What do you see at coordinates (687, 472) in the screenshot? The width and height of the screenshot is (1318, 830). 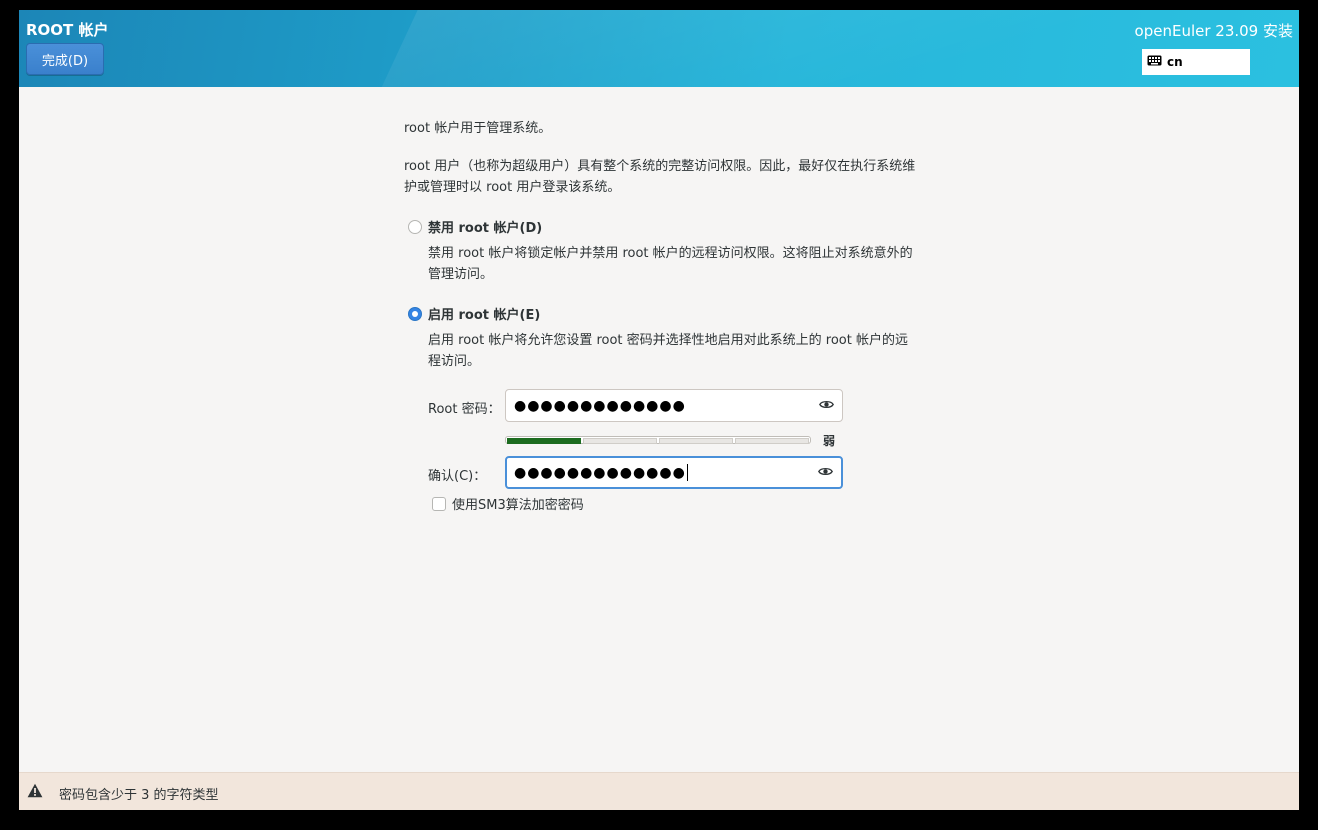 I see `text-caret` at bounding box center [687, 472].